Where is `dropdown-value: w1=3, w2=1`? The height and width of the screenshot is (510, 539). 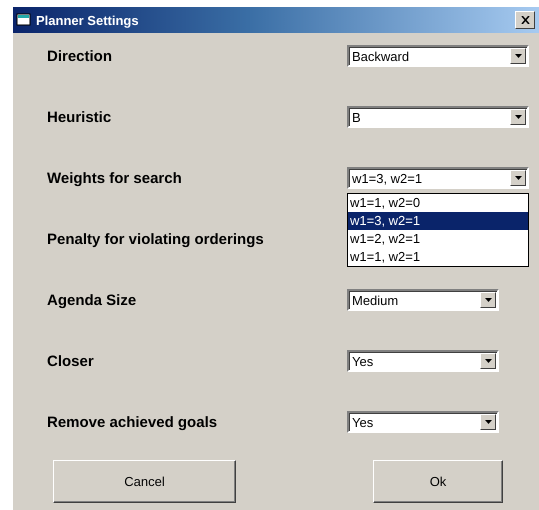 dropdown-value: w1=3, w2=1 is located at coordinates (387, 178).